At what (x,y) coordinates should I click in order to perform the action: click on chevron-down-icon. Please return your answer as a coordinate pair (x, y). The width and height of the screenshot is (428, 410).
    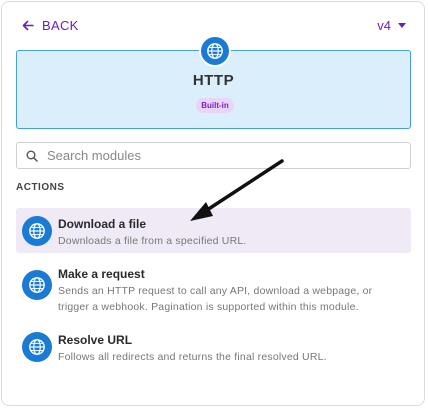
    Looking at the image, I should click on (402, 25).